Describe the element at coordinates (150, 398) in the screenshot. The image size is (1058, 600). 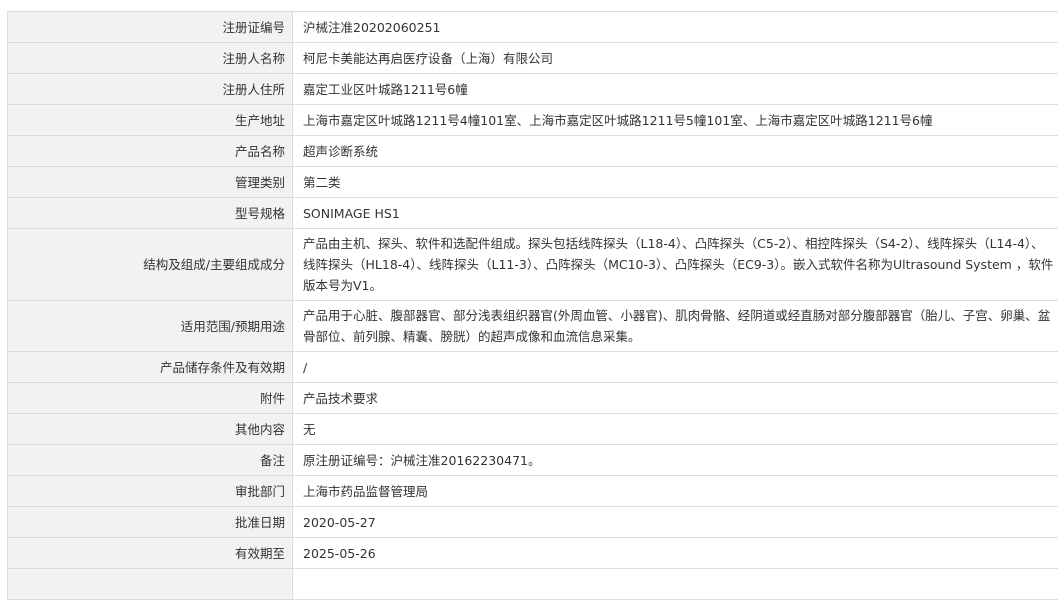
I see `field-label: 附件` at that location.